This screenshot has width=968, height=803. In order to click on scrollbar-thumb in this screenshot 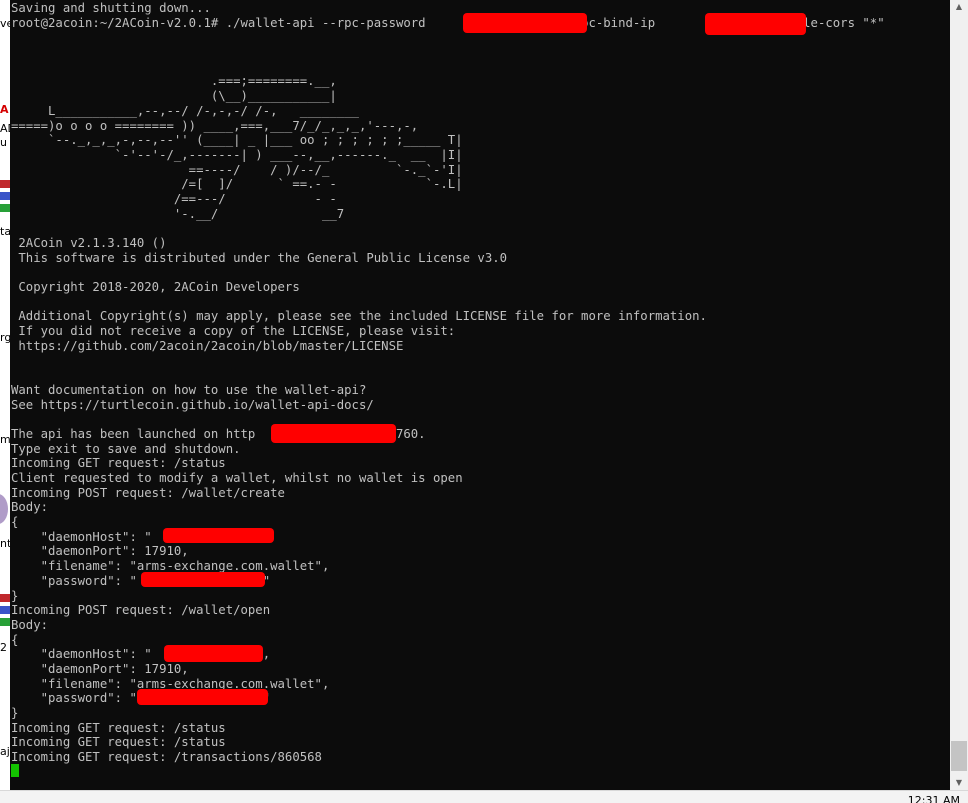, I will do `click(959, 756)`.